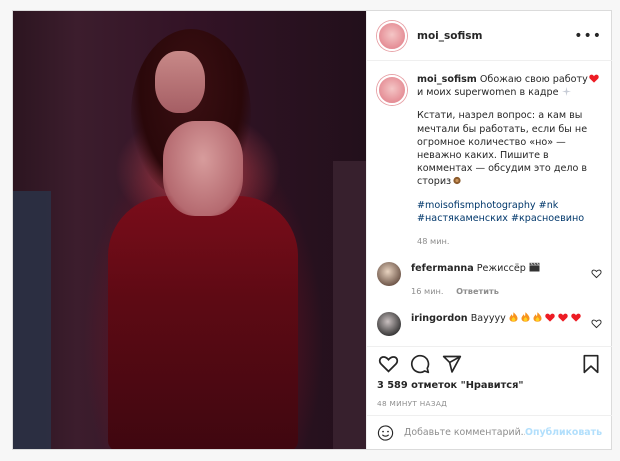 Image resolution: width=620 pixels, height=461 pixels. I want to click on share-icon, so click(452, 364).